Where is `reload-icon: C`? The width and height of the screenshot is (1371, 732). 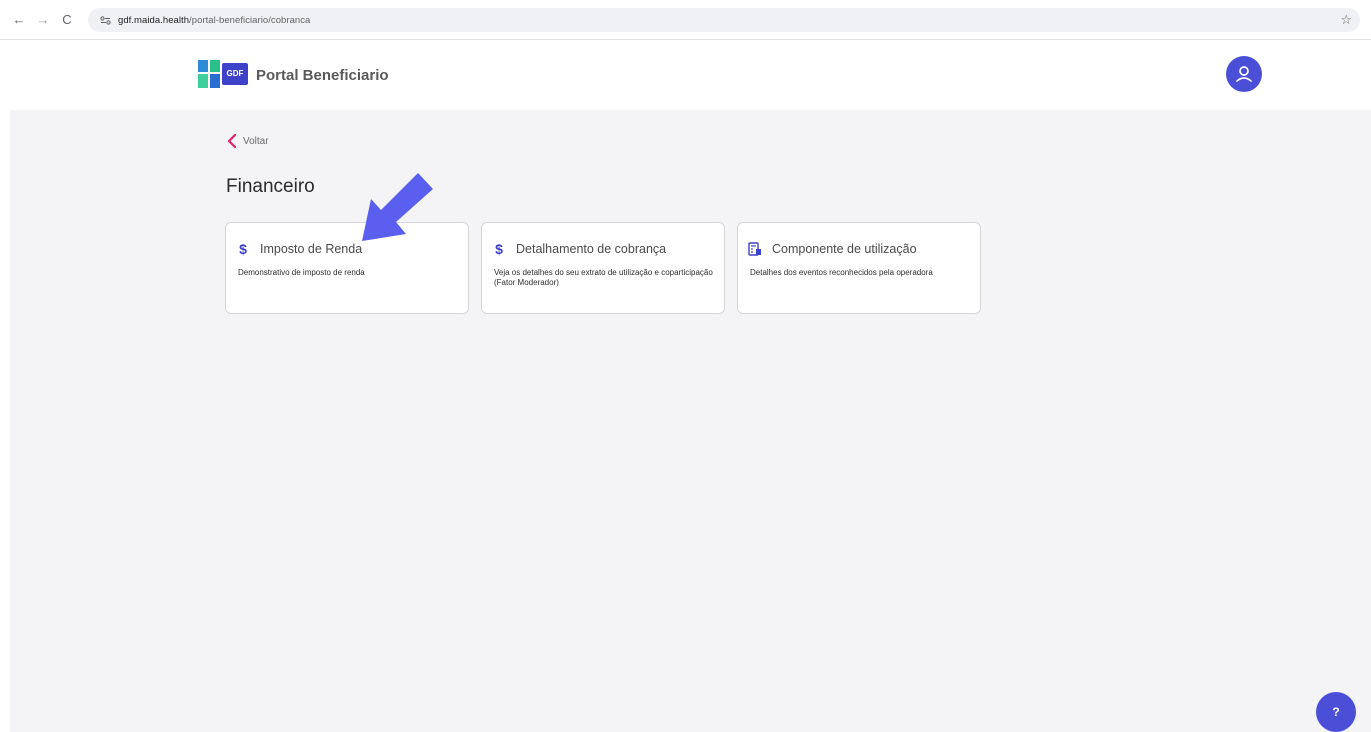
reload-icon: C is located at coordinates (67, 20).